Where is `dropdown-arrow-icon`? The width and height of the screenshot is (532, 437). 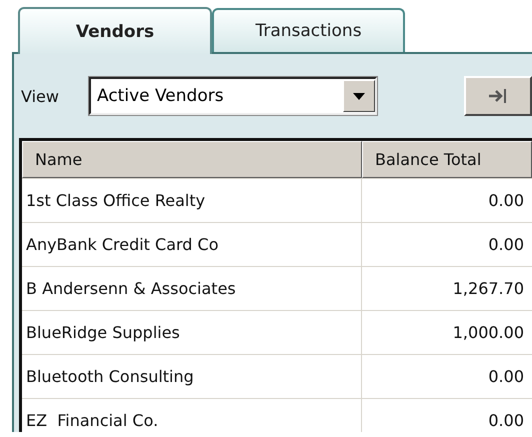 dropdown-arrow-icon is located at coordinates (359, 96).